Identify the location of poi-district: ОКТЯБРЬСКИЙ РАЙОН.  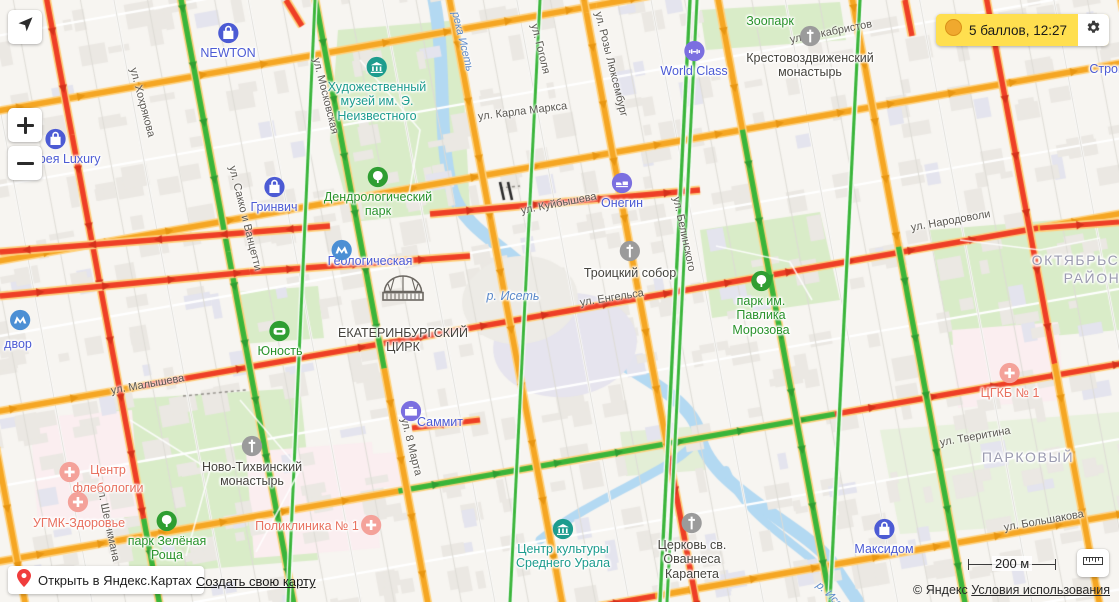
(1075, 270).